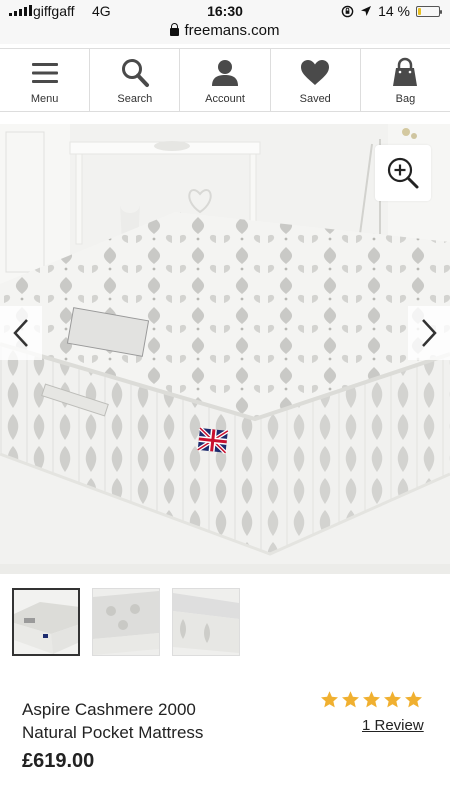  I want to click on bag-icon, so click(405, 71).